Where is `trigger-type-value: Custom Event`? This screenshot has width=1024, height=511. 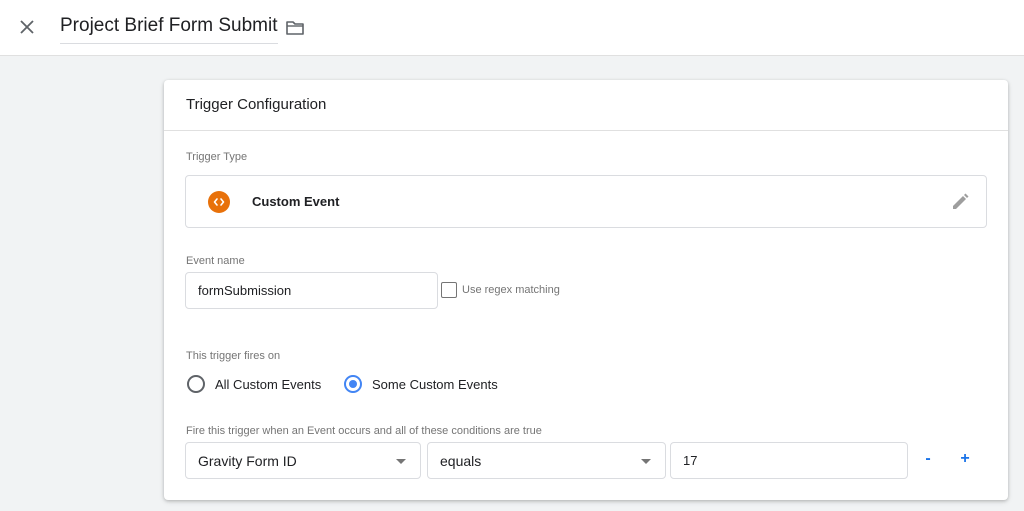 trigger-type-value: Custom Event is located at coordinates (296, 201).